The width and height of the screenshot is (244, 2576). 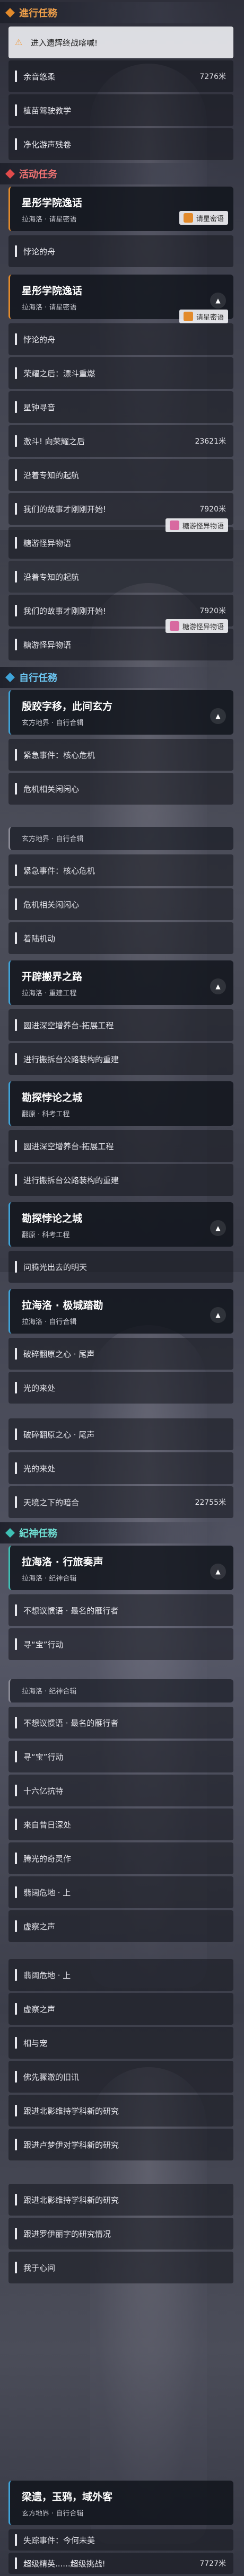 What do you see at coordinates (38, 1533) in the screenshot?
I see `section-title: 紀神任務` at bounding box center [38, 1533].